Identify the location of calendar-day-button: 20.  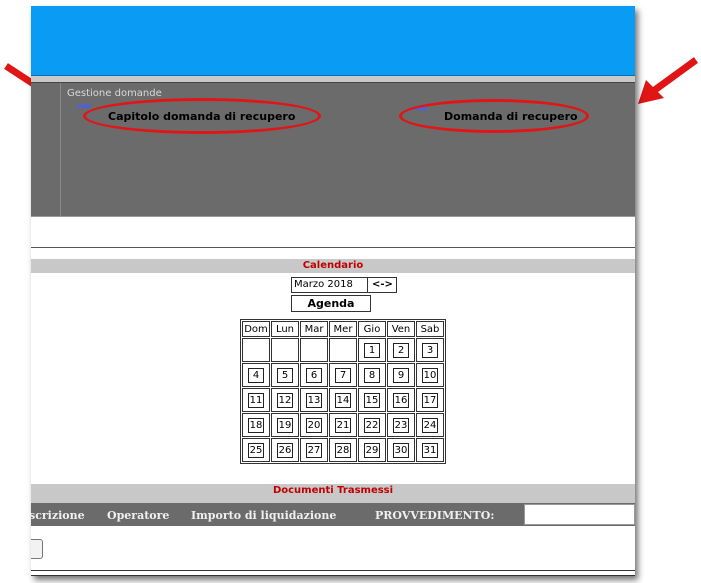
(314, 425).